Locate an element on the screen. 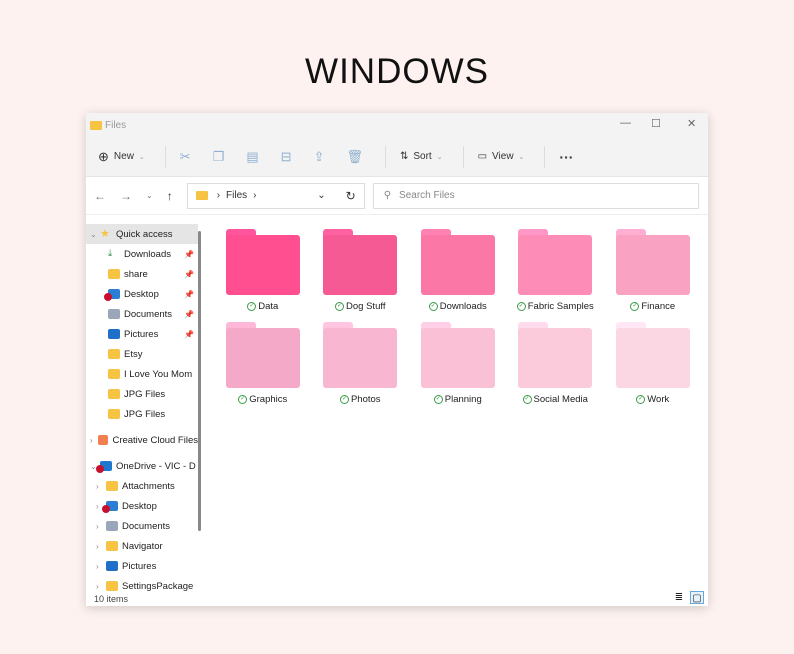 The height and width of the screenshot is (654, 794). large-icons-view-button: ▢ is located at coordinates (697, 597).